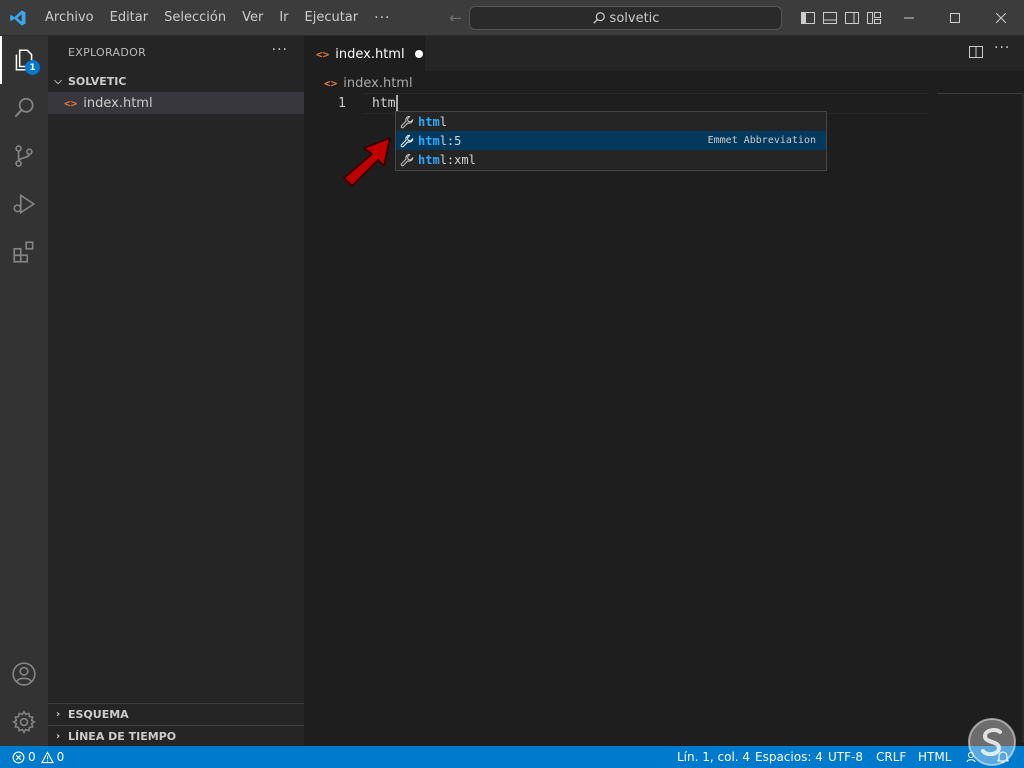  I want to click on line-number: 1, so click(342, 103).